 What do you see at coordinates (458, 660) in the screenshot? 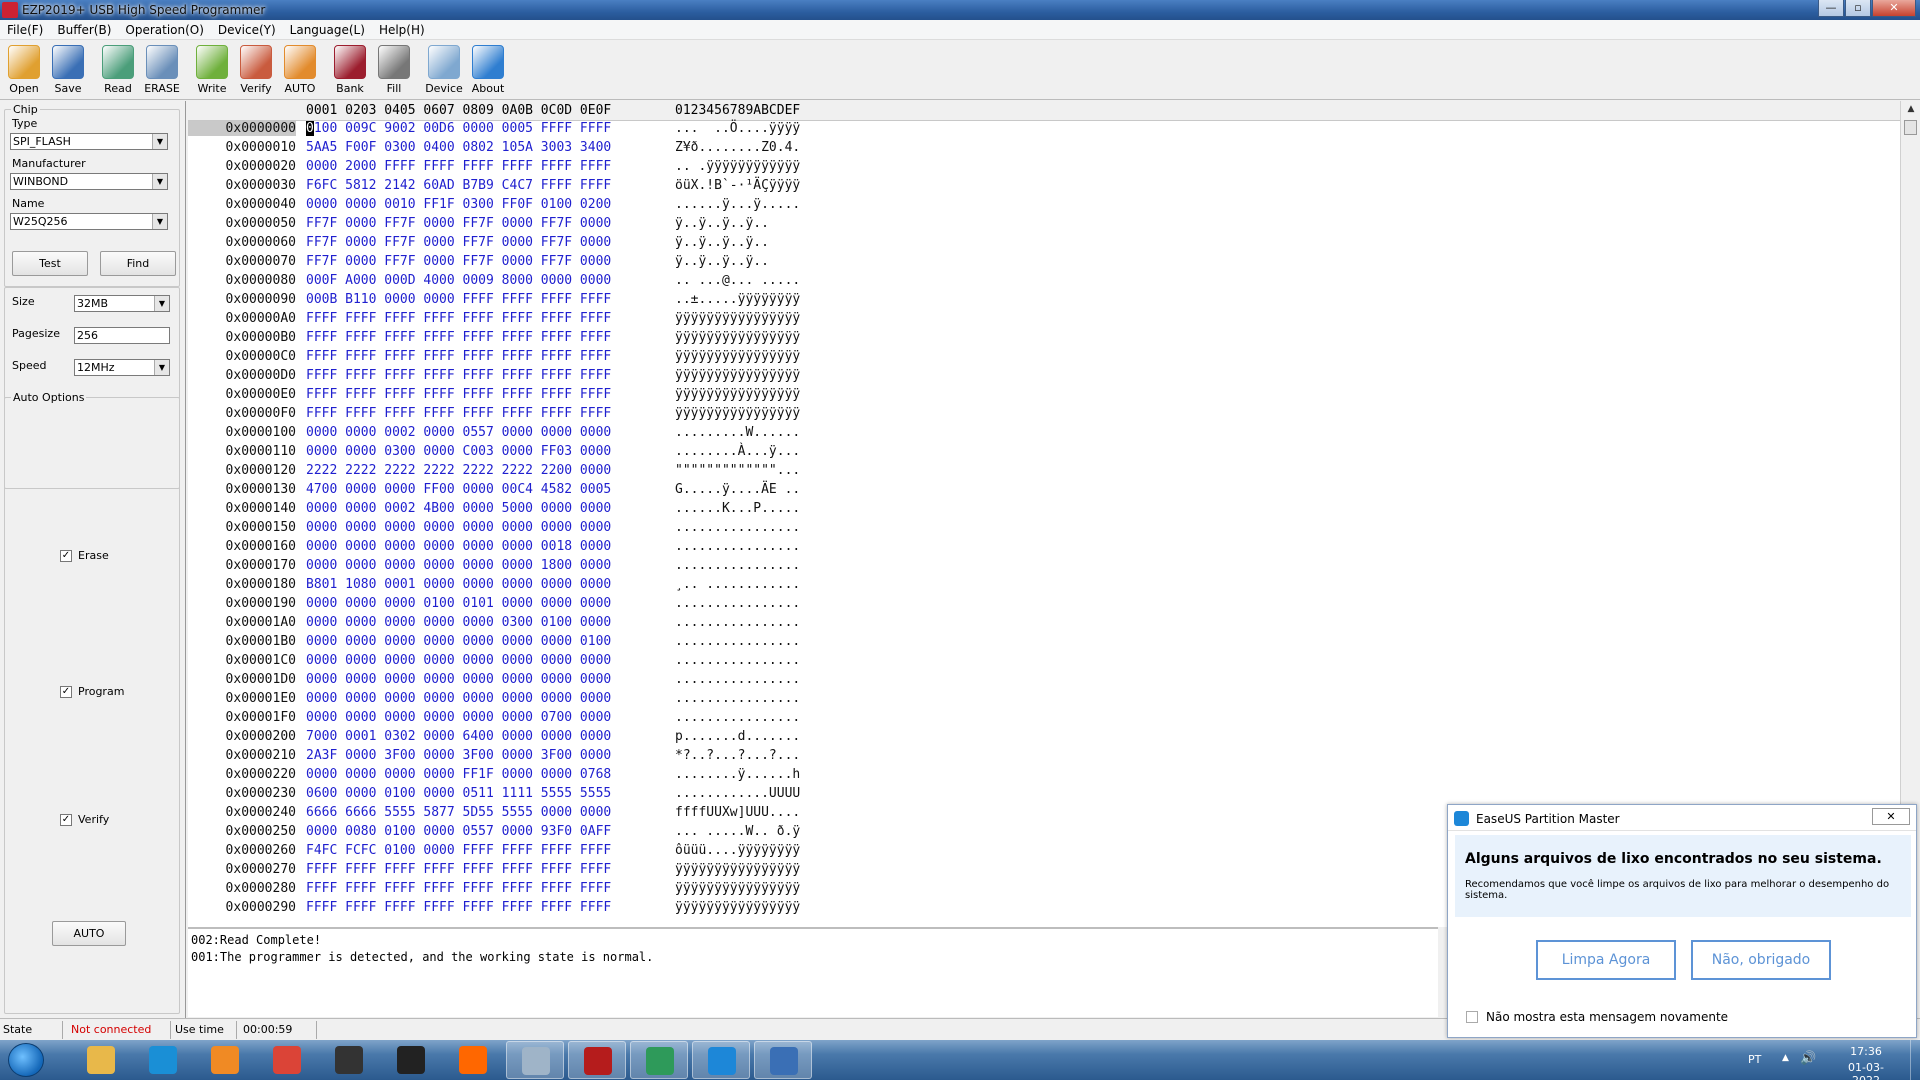
I see `row-hex-bytes: 0000 0000 0000 0000 0000 0000 0000 0000` at bounding box center [458, 660].